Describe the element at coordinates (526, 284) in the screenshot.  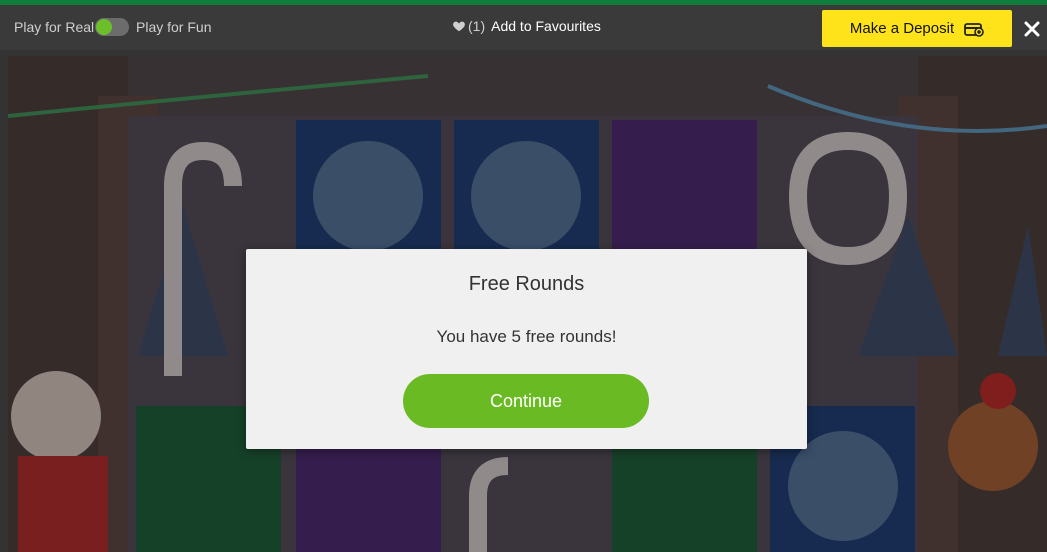
I see `dialog-title: Free Rounds` at that location.